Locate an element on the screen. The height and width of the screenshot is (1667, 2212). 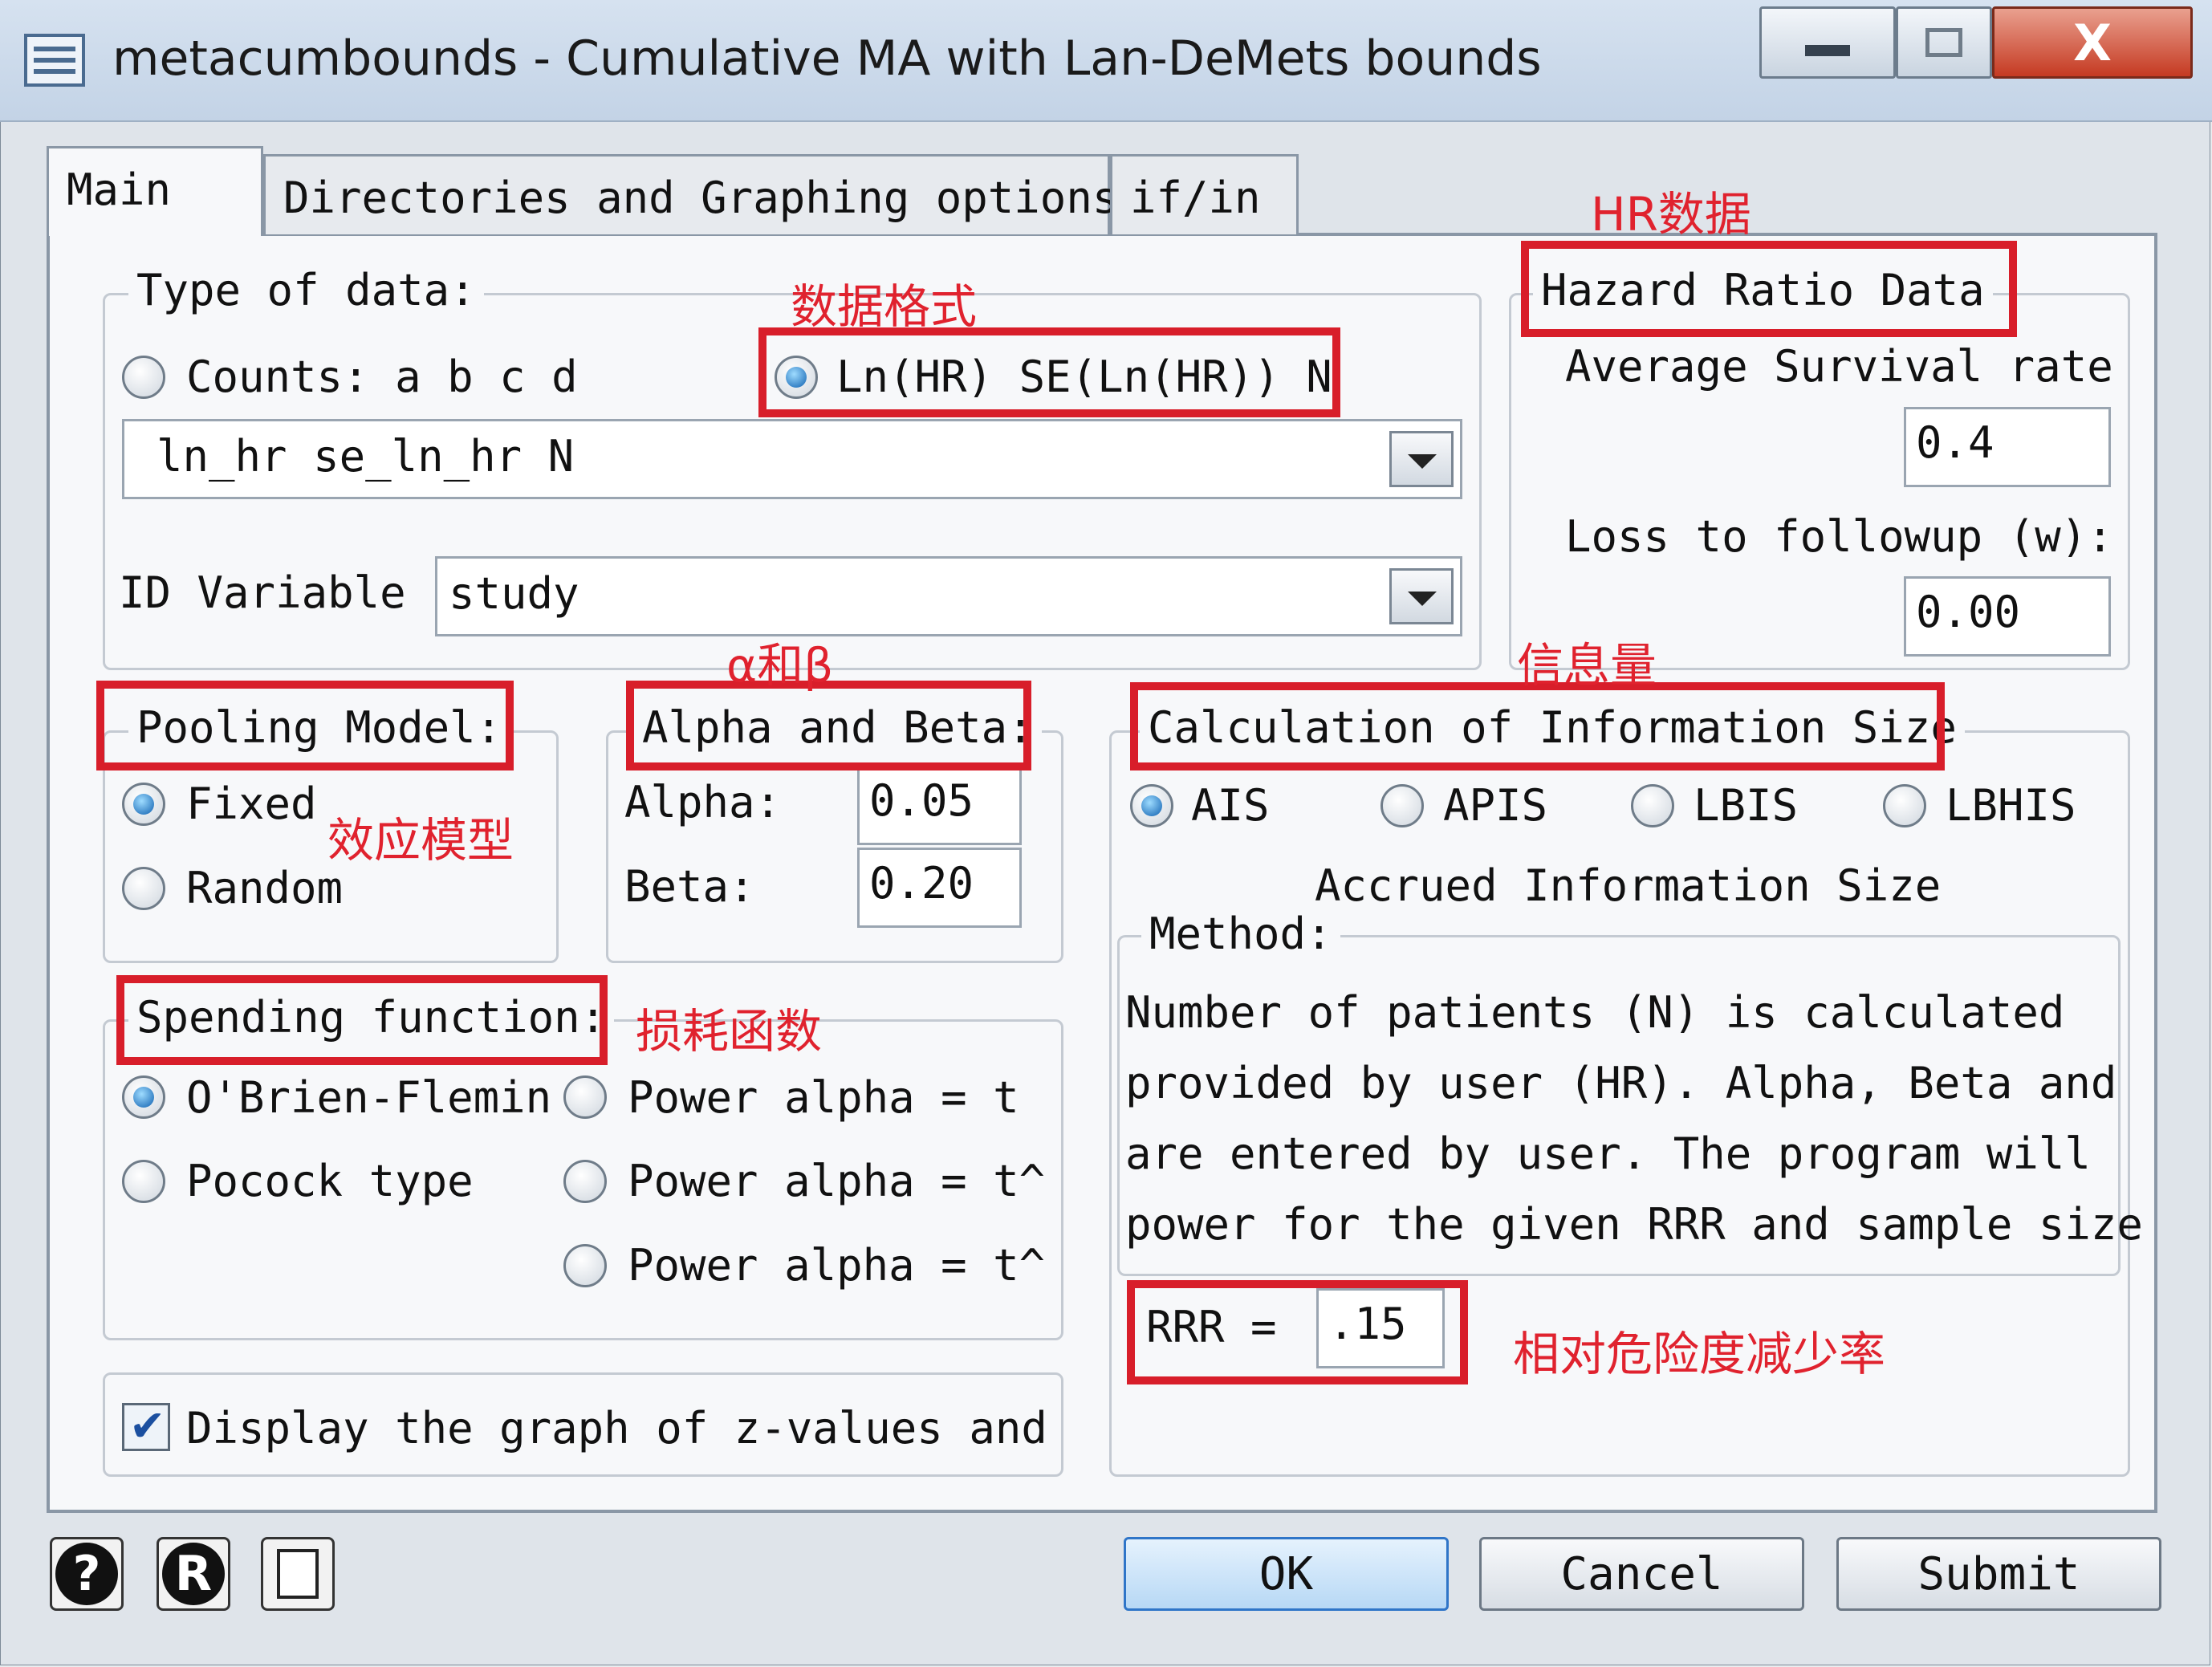
radio-random is located at coordinates (143, 888).